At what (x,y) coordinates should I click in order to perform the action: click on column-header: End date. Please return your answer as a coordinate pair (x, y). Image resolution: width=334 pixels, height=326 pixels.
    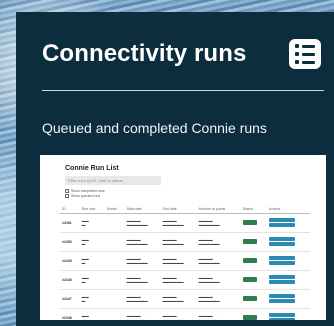
    Looking at the image, I should click on (178, 207).